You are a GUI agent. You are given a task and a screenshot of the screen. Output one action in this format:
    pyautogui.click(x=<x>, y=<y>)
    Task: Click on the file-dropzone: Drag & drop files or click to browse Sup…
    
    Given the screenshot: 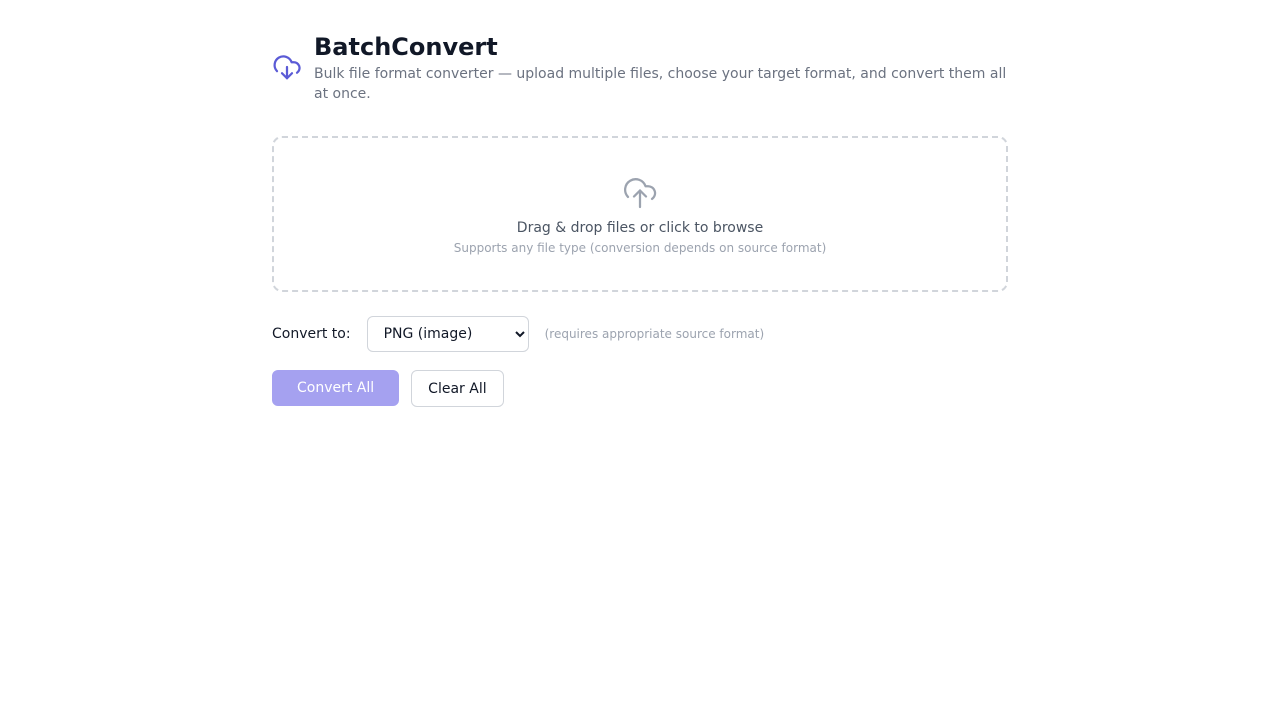 What is the action you would take?
    pyautogui.click(x=640, y=214)
    